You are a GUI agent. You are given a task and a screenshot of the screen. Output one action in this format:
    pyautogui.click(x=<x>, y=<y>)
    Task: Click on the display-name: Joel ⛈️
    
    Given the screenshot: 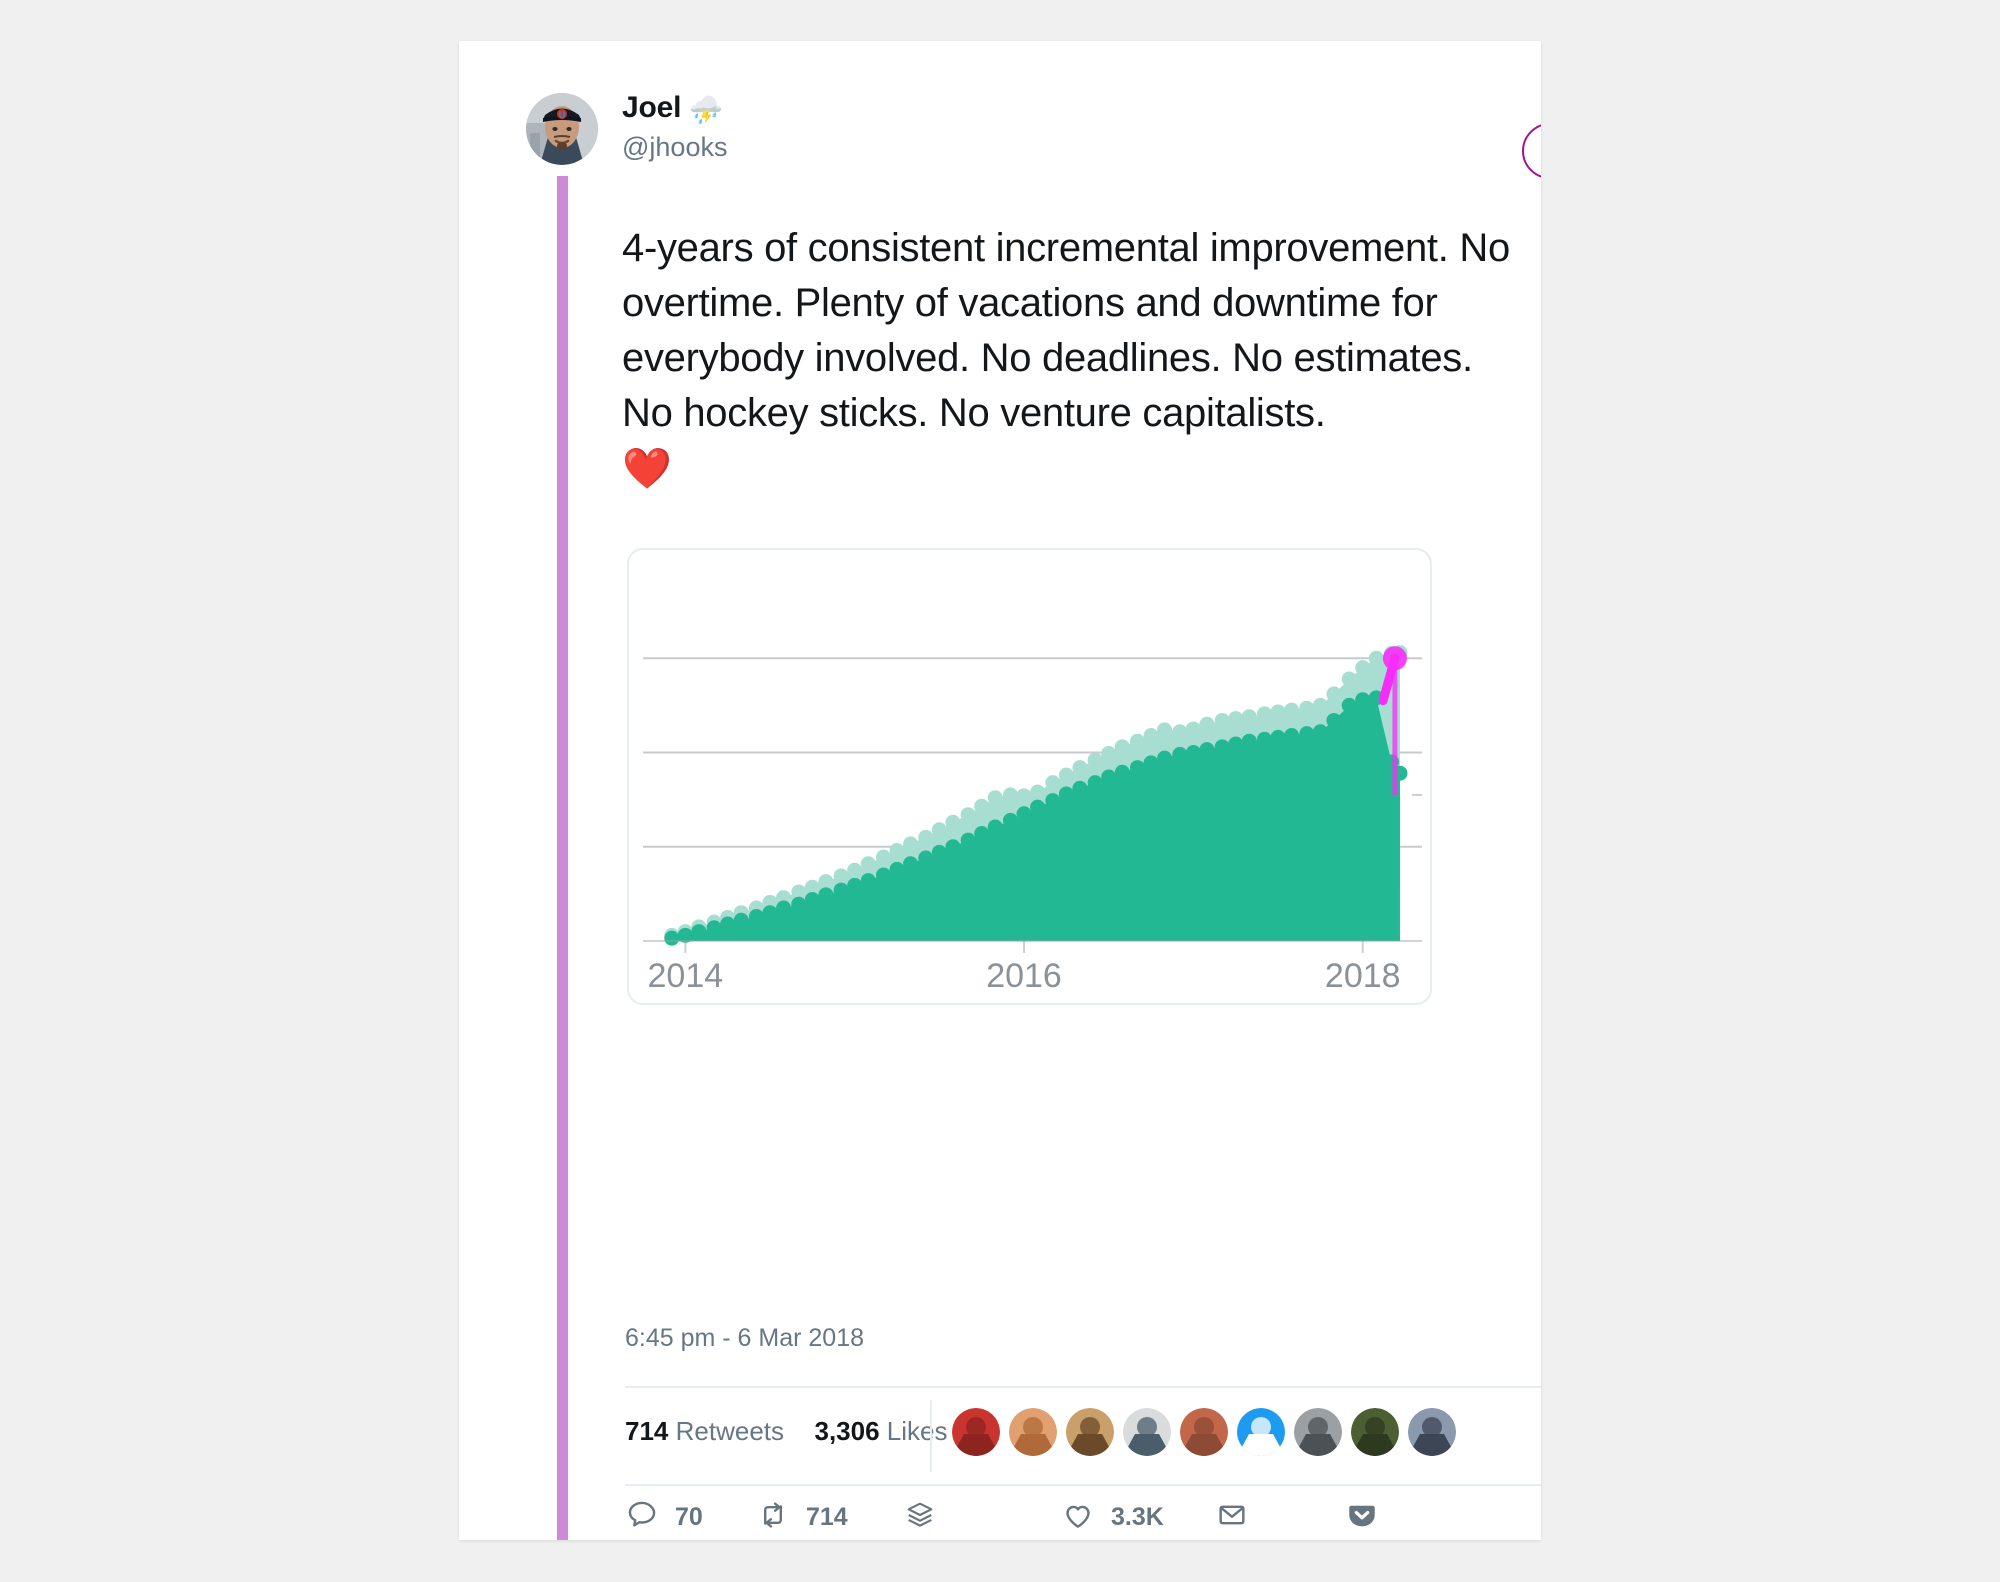 What is the action you would take?
    pyautogui.click(x=674, y=109)
    